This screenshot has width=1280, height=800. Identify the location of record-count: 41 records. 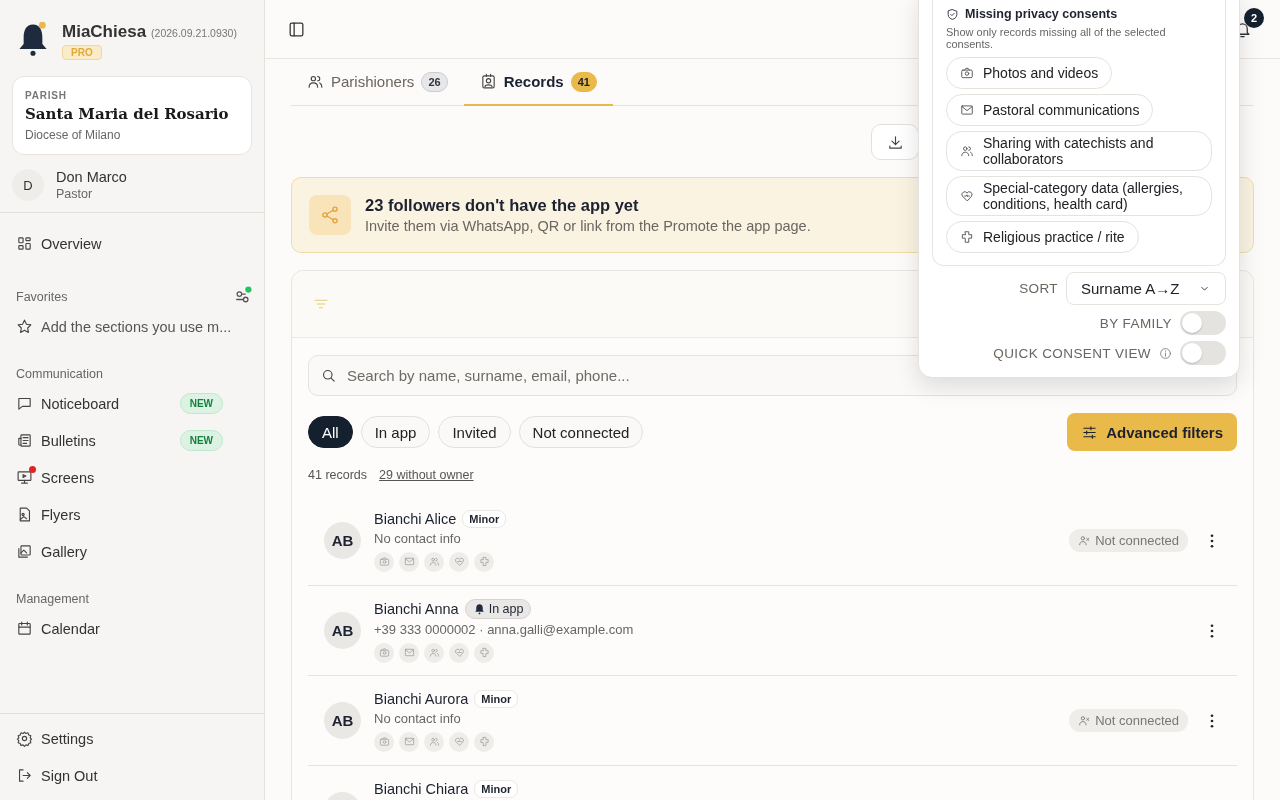
(338, 475).